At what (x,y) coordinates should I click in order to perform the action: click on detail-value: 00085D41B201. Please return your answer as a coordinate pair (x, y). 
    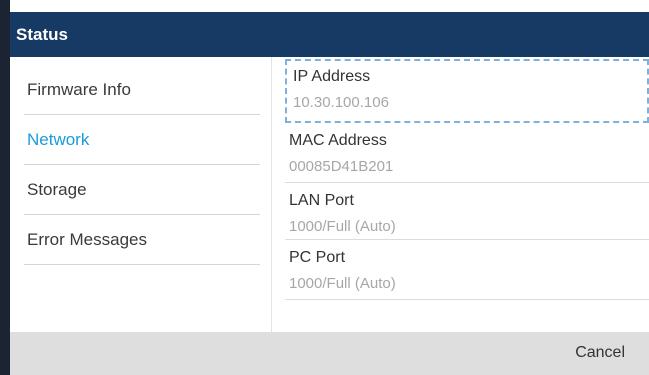
    Looking at the image, I should click on (341, 166).